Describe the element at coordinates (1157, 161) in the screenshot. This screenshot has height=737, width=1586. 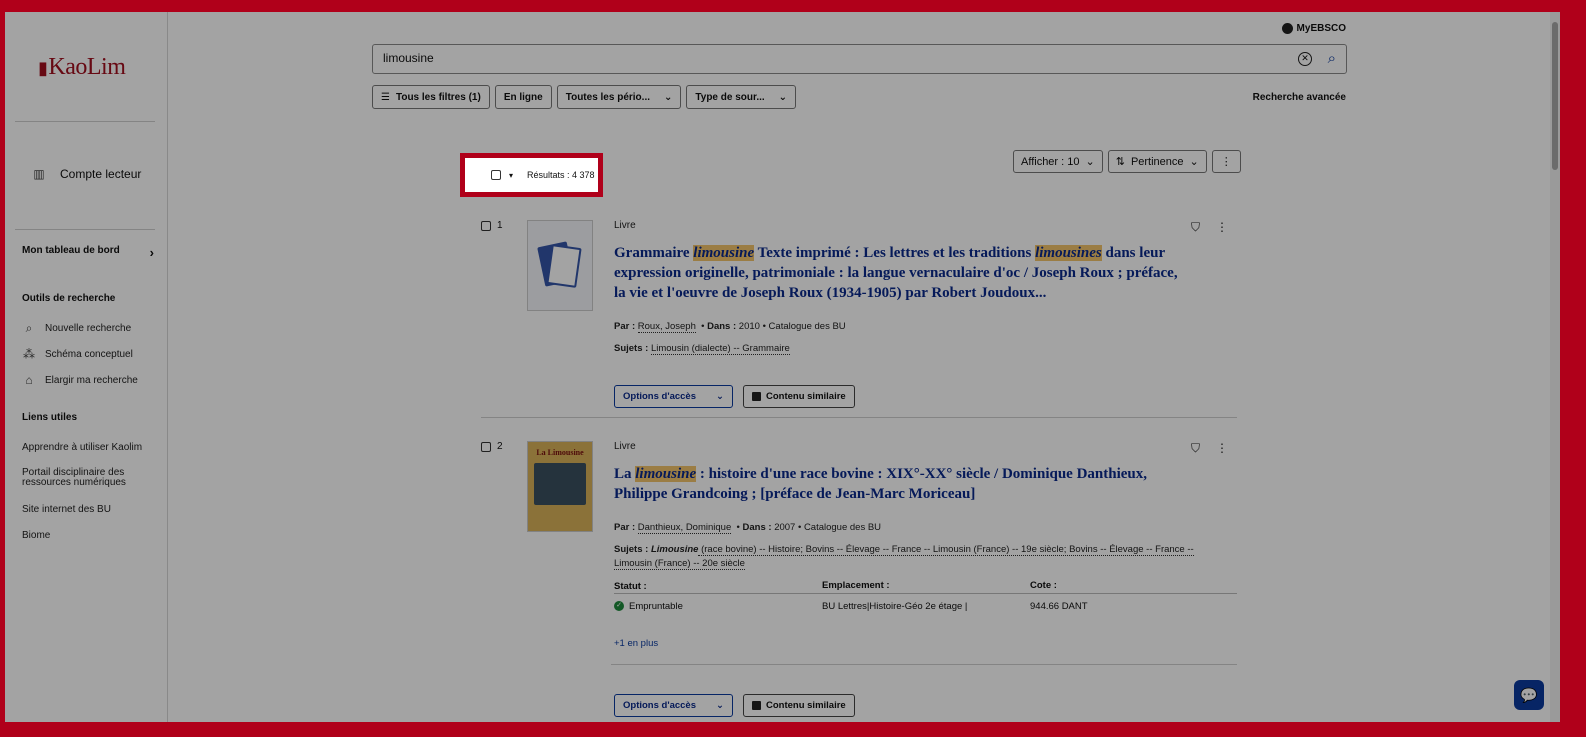
I see `sort-dropdown: ⇅ Pertinence ⌄` at that location.